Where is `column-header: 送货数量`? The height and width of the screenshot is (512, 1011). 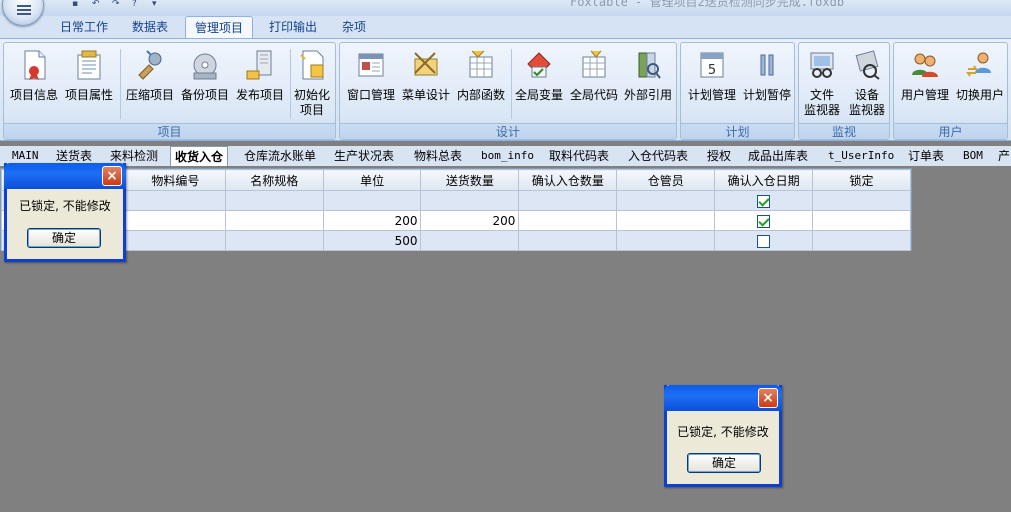
column-header: 送货数量 is located at coordinates (470, 180).